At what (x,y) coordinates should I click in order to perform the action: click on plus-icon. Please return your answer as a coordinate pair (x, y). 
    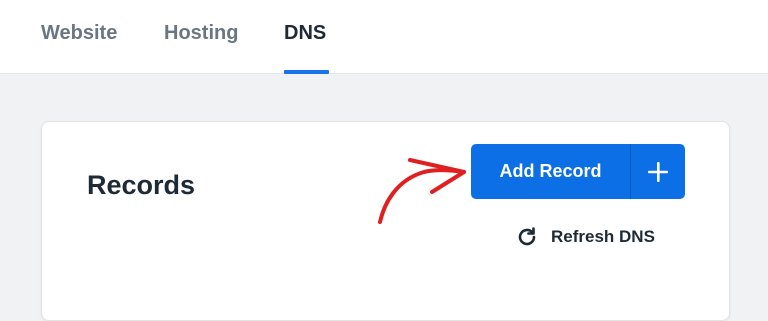
    Looking at the image, I should click on (658, 171).